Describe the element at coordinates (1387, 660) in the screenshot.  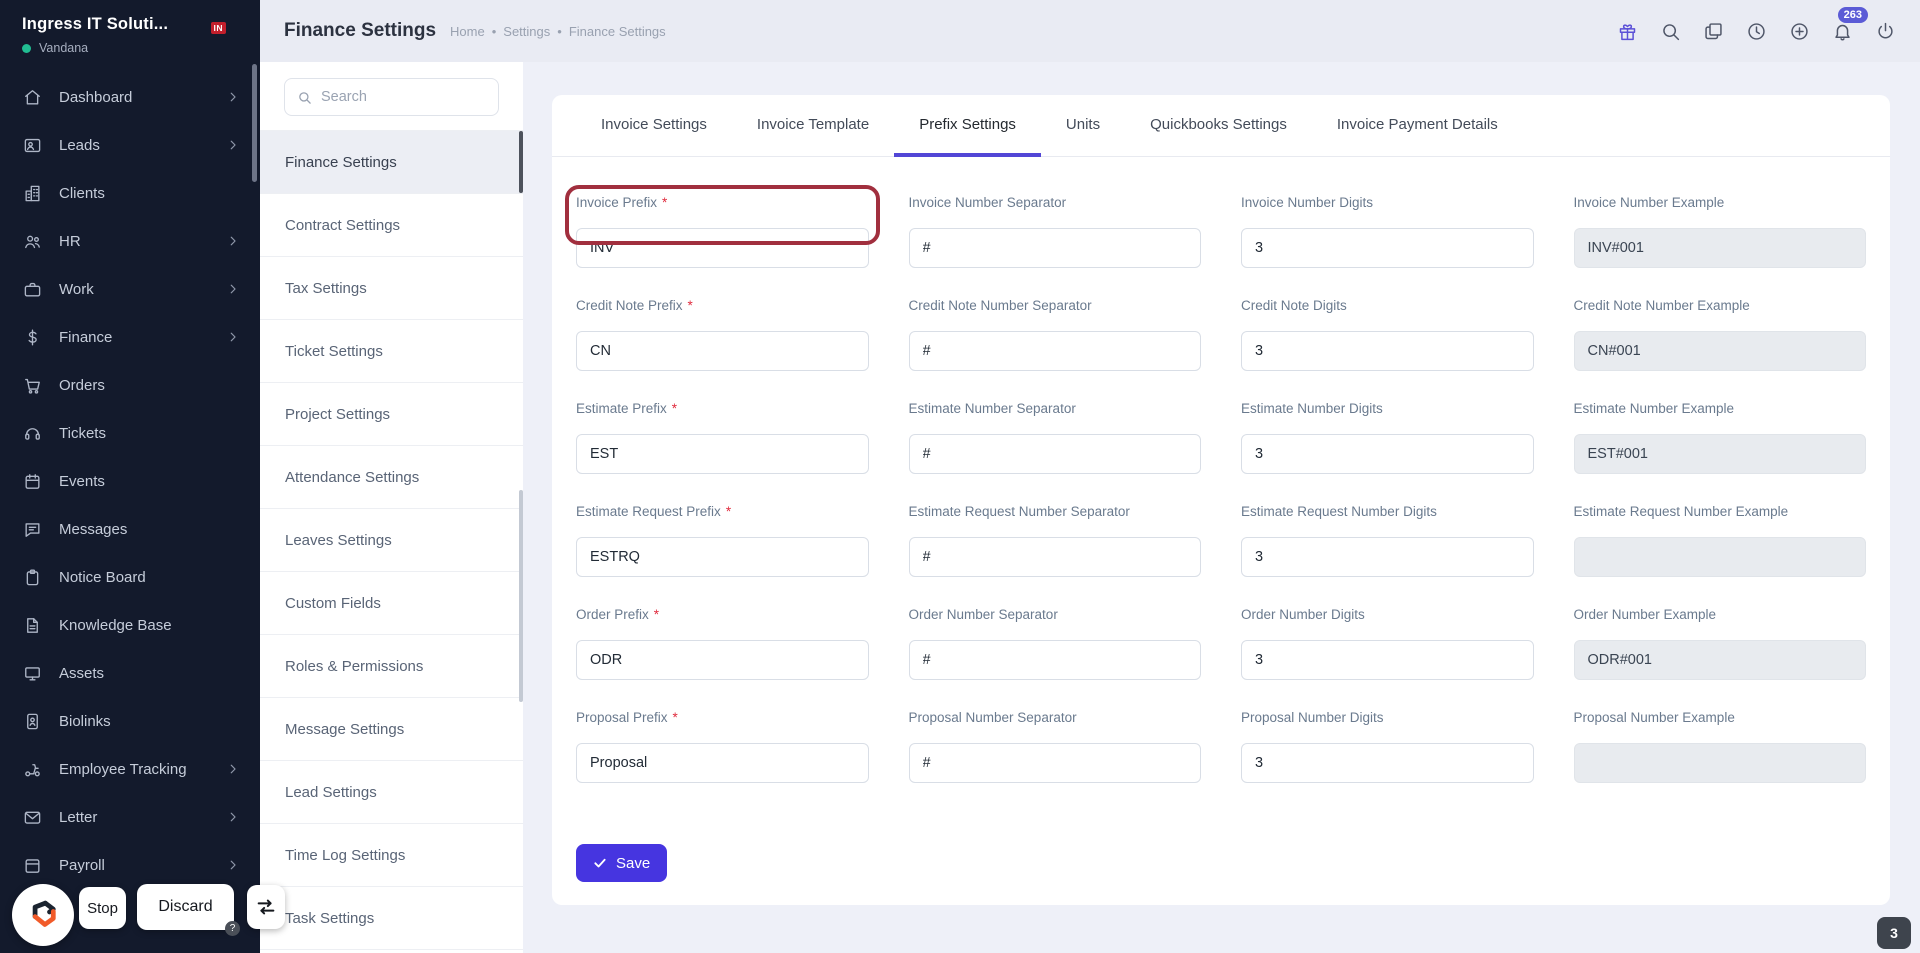
I see `order-number-digits-input` at that location.